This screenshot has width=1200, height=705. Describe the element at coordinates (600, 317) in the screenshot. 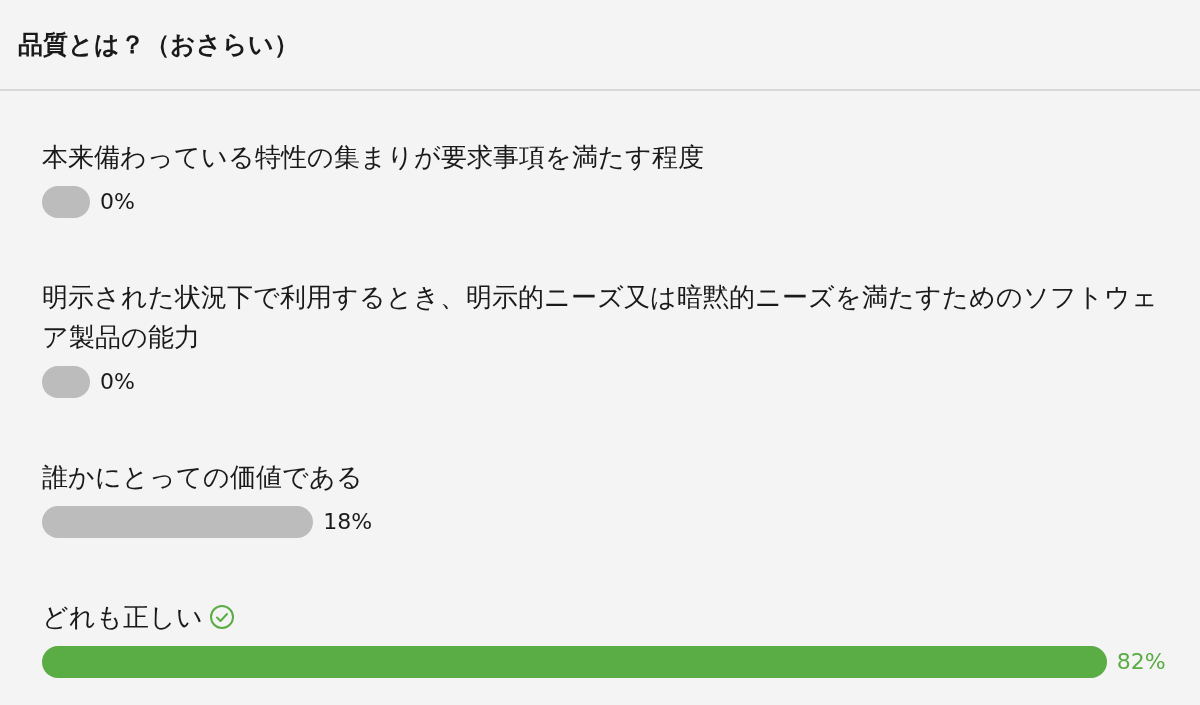

I see `option-label: 明示された状況下で利用するとき、明示的ニーズ又は暗黙的ニーズを満たすためのソフトウェア製品の能力` at that location.